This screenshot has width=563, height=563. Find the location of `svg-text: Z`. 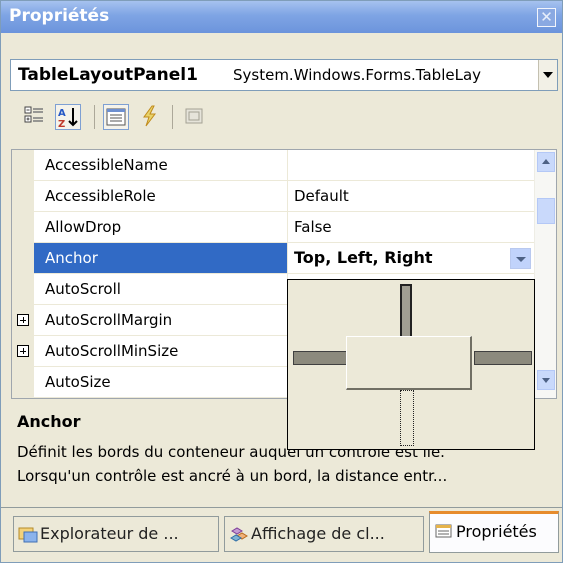

svg-text: Z is located at coordinates (61, 124).